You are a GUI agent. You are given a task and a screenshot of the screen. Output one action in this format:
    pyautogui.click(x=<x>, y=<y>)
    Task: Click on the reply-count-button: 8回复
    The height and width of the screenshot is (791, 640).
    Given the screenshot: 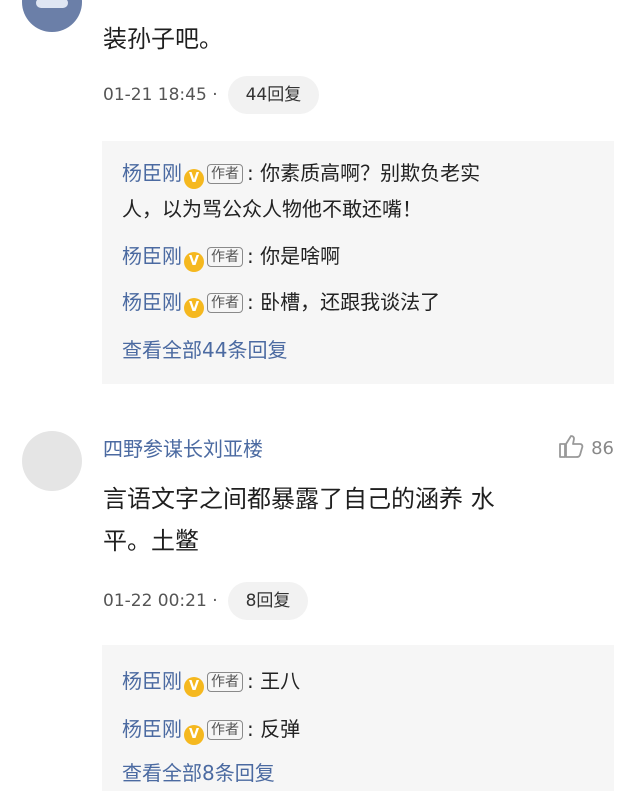 What is the action you would take?
    pyautogui.click(x=268, y=601)
    